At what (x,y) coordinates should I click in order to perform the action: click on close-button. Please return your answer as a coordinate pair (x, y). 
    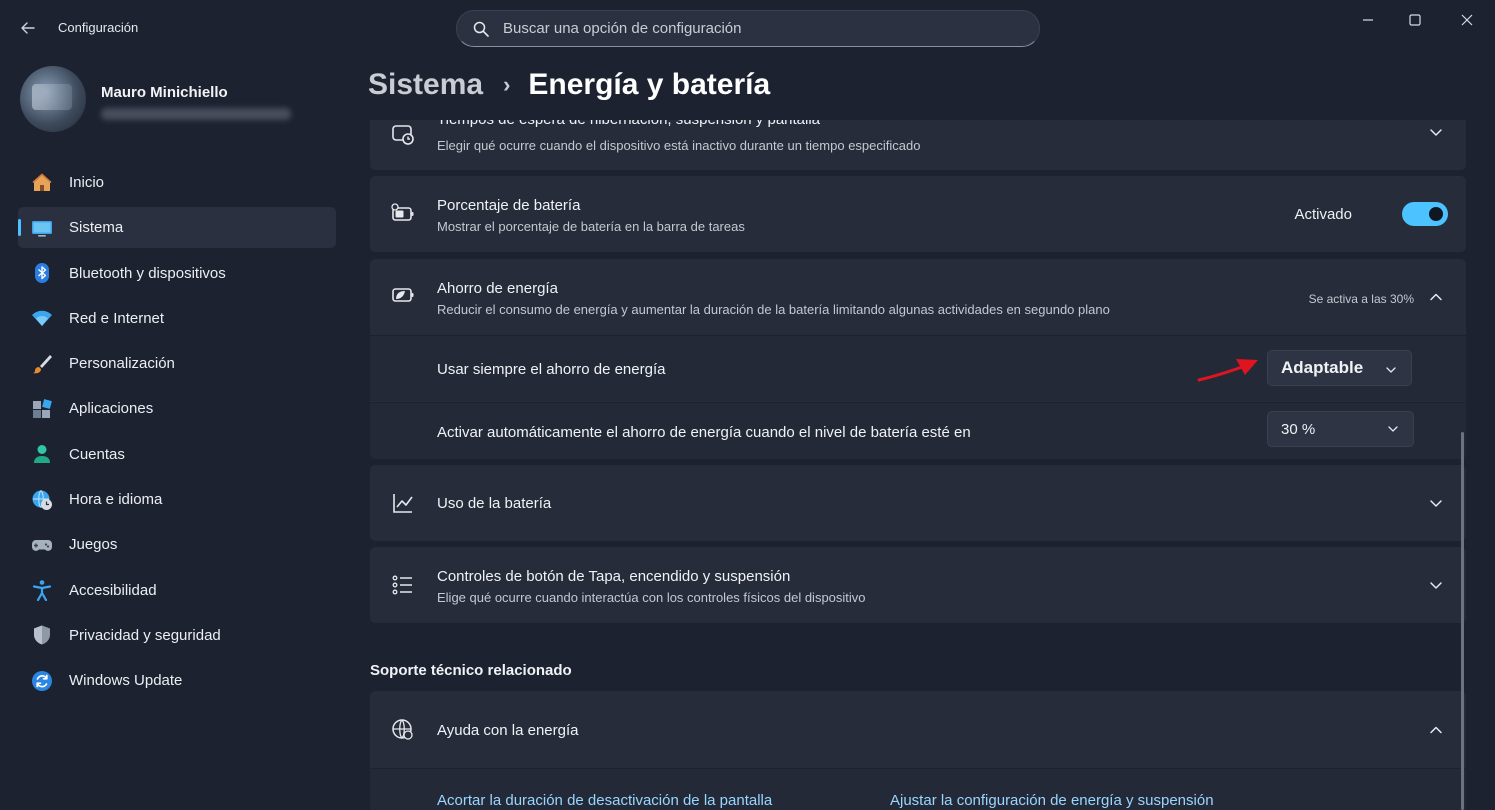
    Looking at the image, I should click on (1467, 20).